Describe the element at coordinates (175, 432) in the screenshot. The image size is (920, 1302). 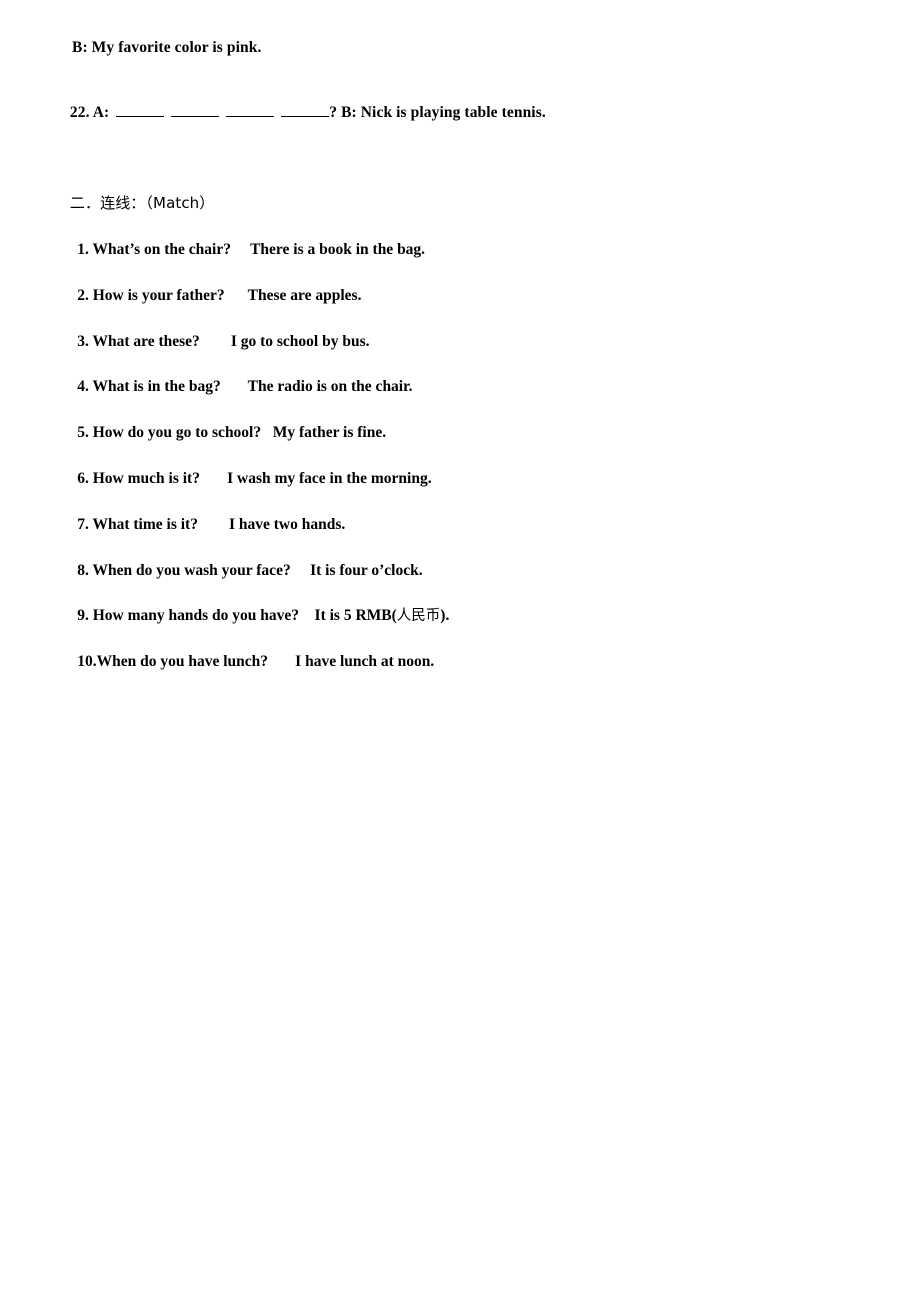
I see `match-question: How do you go to school?` at that location.